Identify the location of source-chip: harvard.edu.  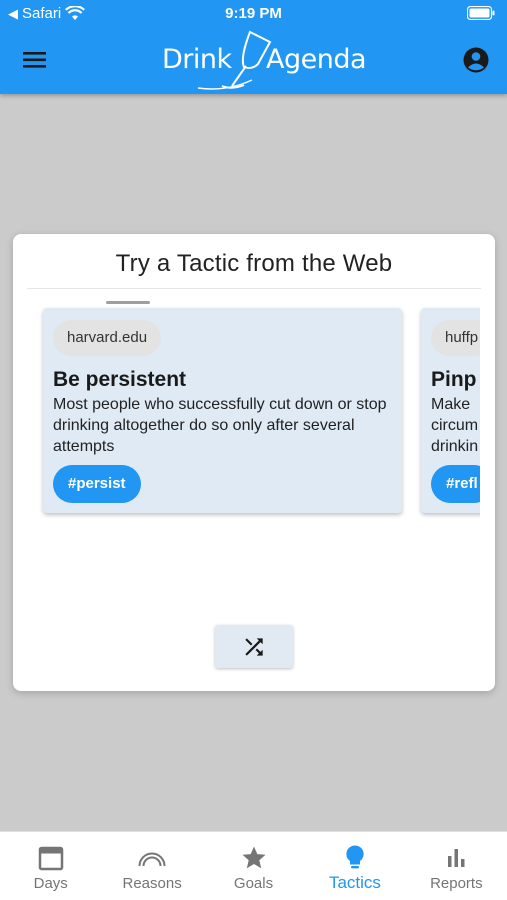
(107, 338).